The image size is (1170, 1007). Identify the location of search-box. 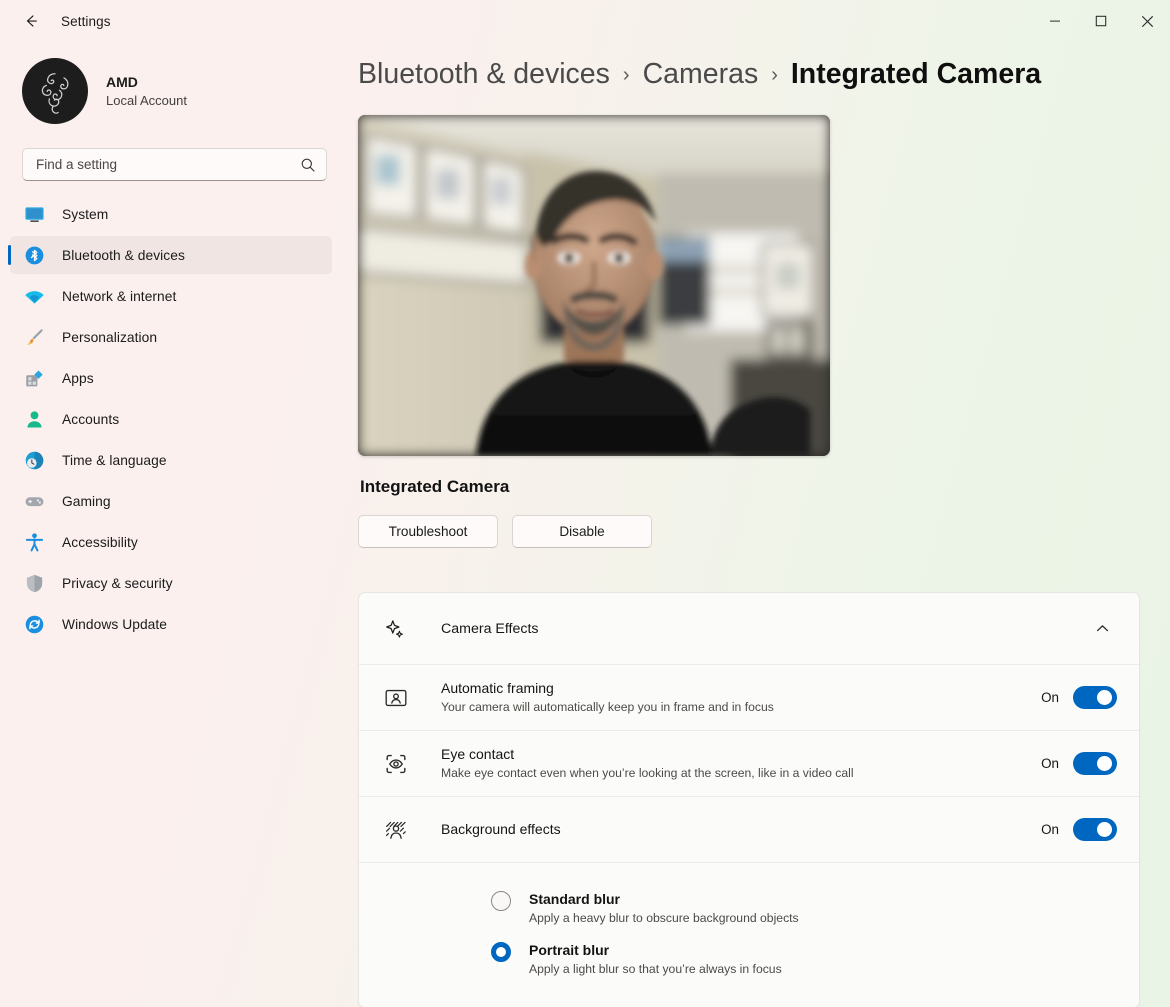
(174, 164).